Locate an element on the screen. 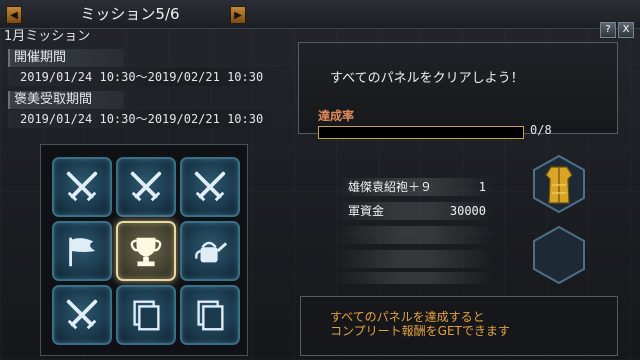 Image resolution: width=640 pixels, height=360 pixels. reward-name: 雄傑袁紹袍＋９ is located at coordinates (390, 187).